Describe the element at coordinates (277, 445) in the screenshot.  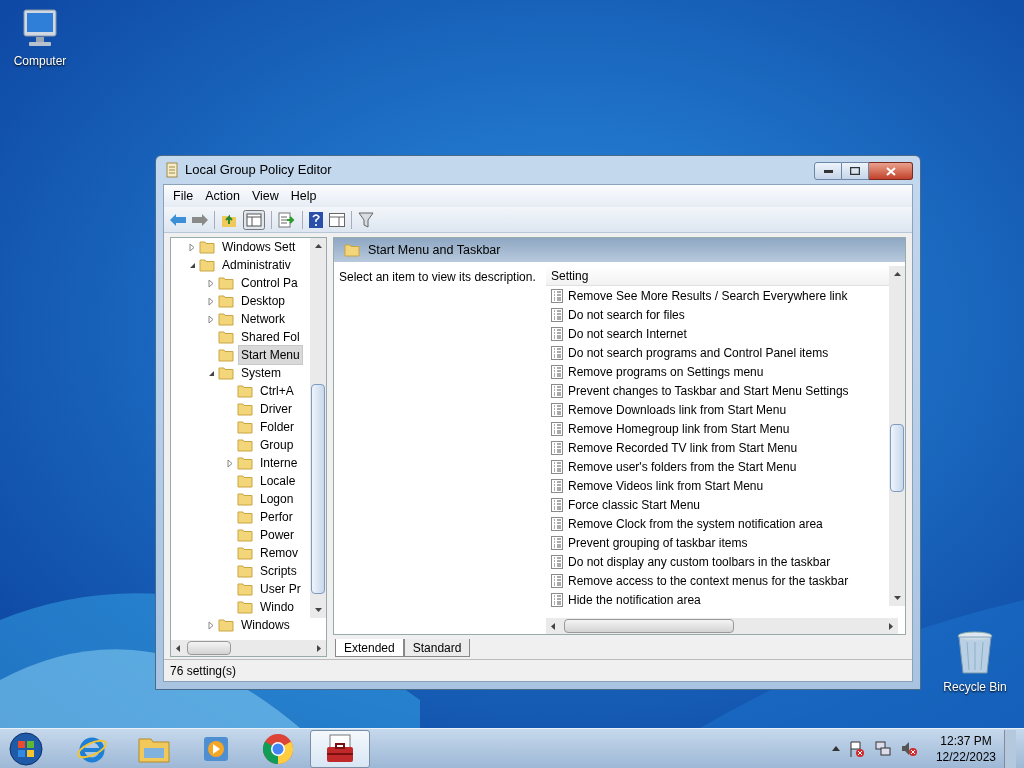
I see `tree-item: Group` at that location.